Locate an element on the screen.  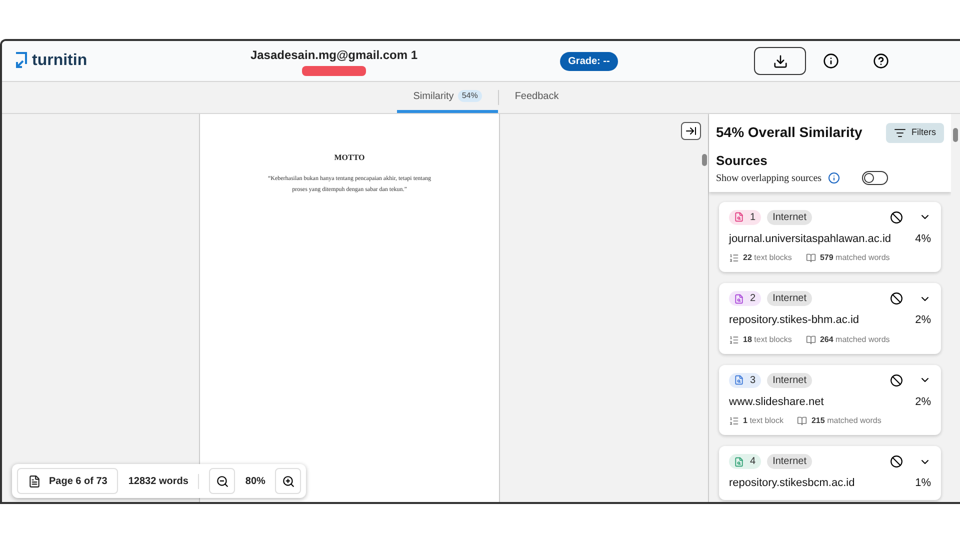
source-name: repository.stikes-bhm.ac.id is located at coordinates (794, 320).